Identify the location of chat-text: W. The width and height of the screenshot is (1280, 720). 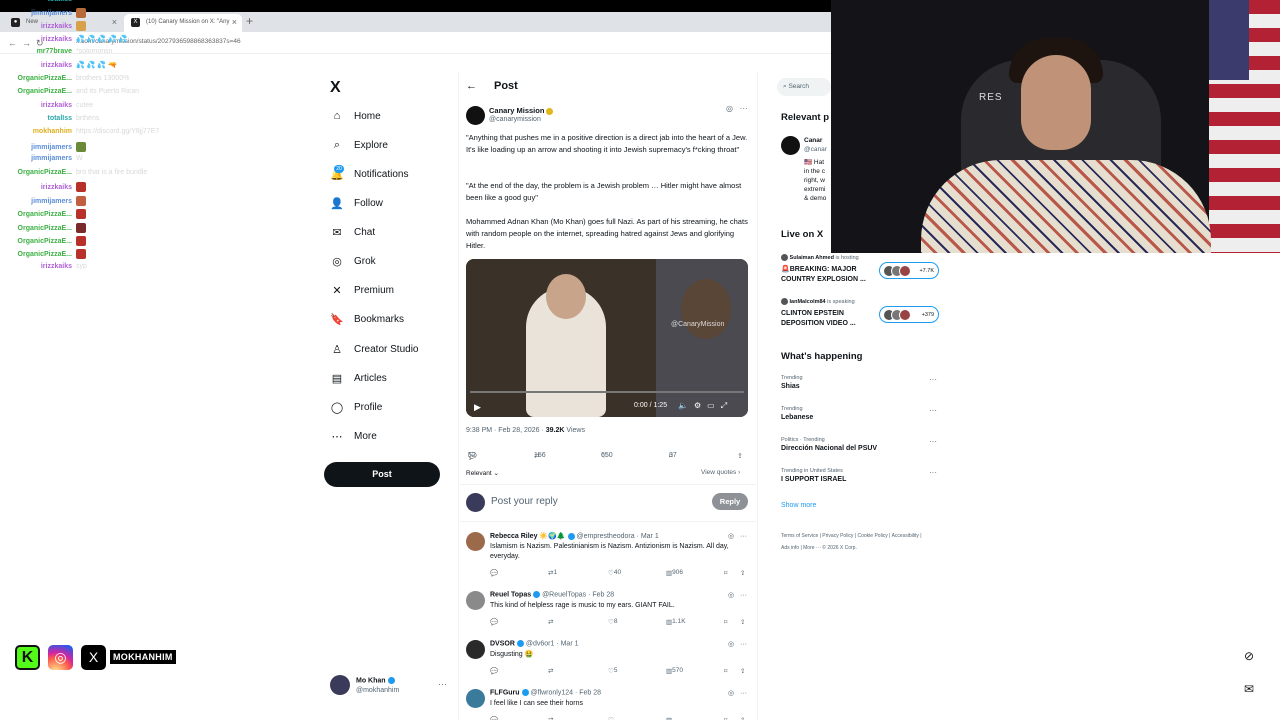
(79, 158).